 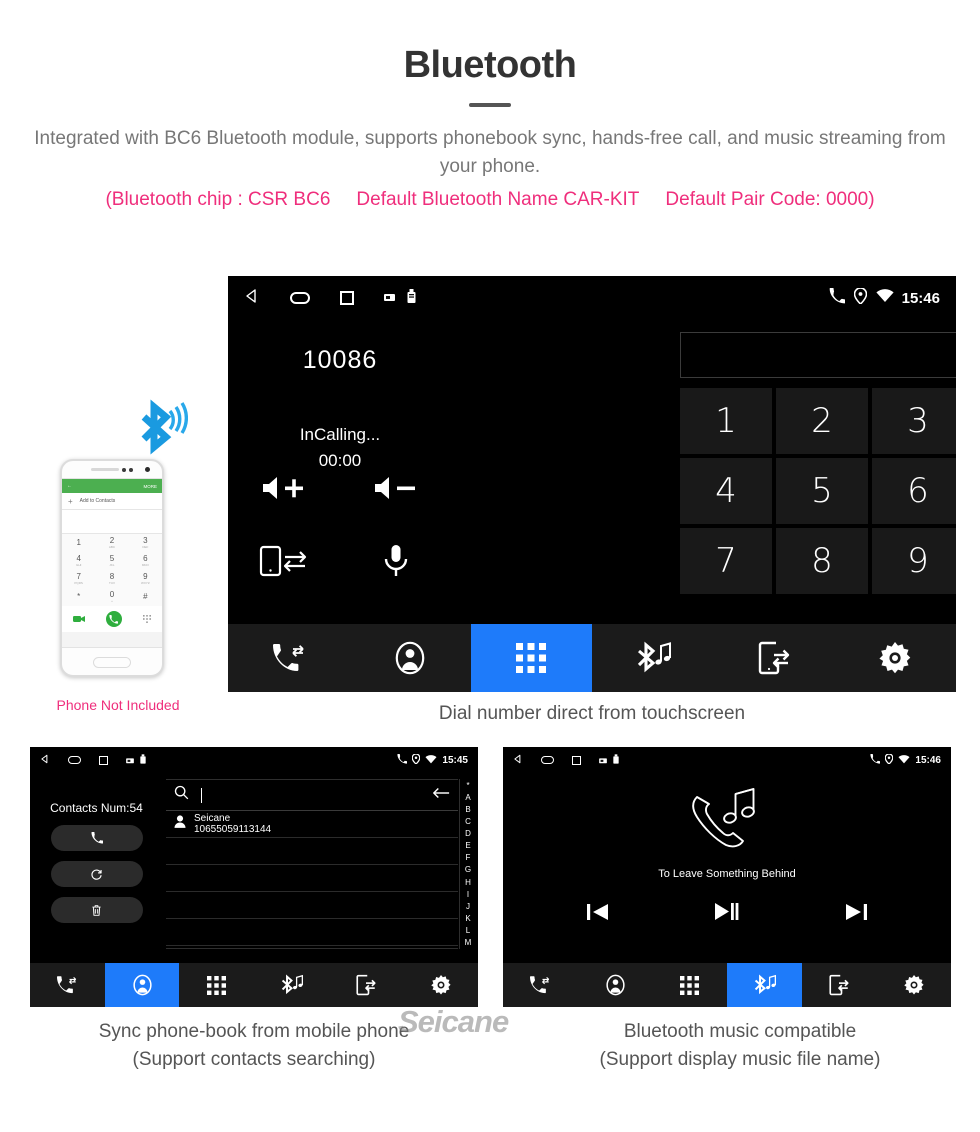 I want to click on phone-key: 7 PQRS, so click(x=78, y=579).